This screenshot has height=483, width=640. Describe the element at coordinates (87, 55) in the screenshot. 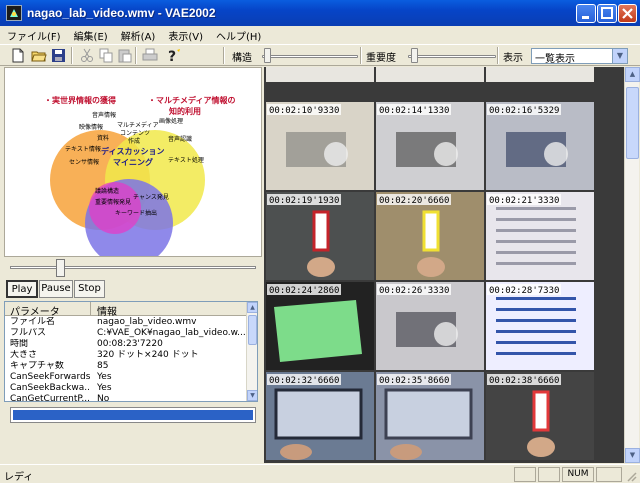

I see `cut-icon` at that location.